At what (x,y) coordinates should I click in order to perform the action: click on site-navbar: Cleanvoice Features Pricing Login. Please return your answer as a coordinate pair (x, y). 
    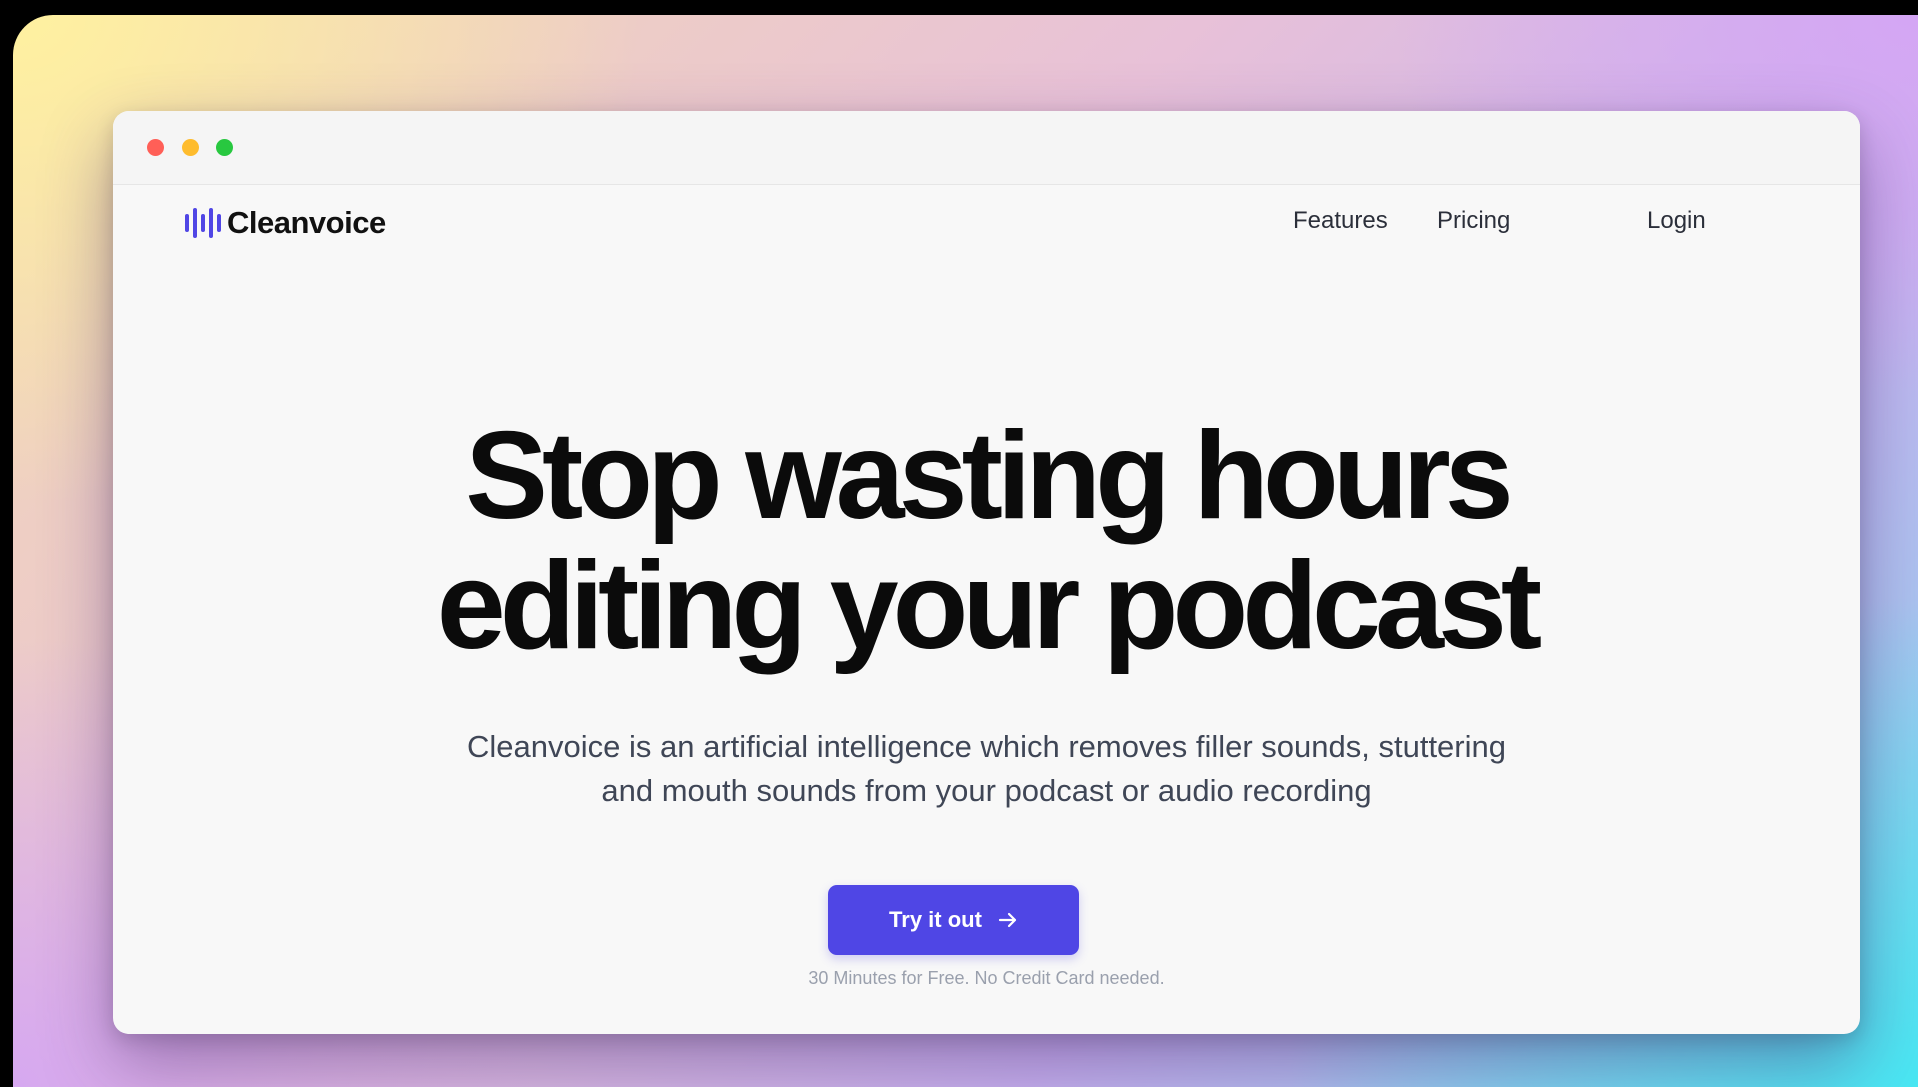
    Looking at the image, I should click on (986, 230).